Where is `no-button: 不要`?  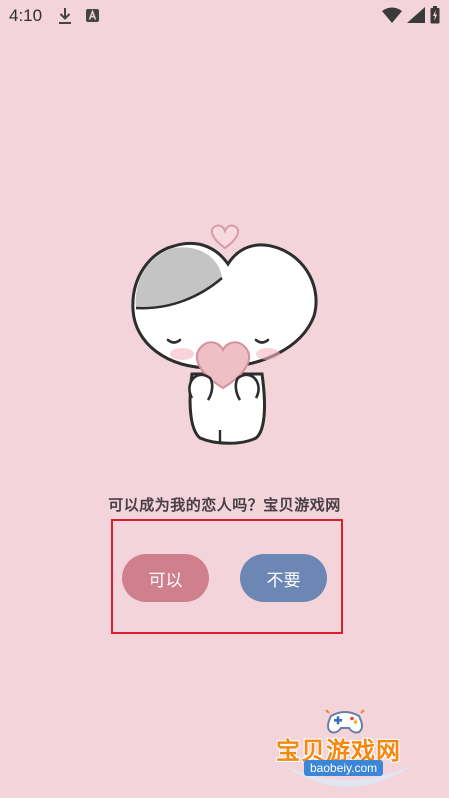 no-button: 不要 is located at coordinates (283, 578).